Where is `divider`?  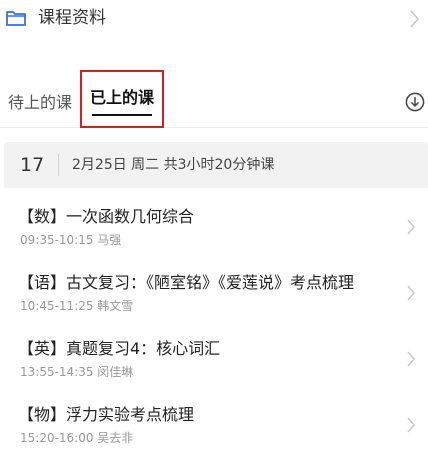 divider is located at coordinates (58, 165).